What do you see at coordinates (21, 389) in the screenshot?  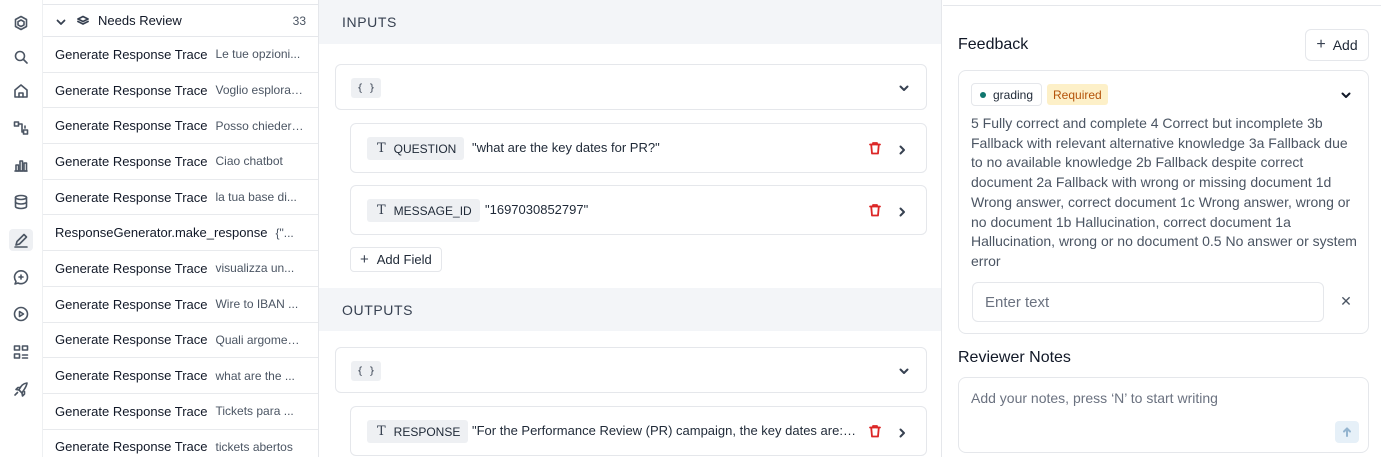 I see `rocket-icon` at bounding box center [21, 389].